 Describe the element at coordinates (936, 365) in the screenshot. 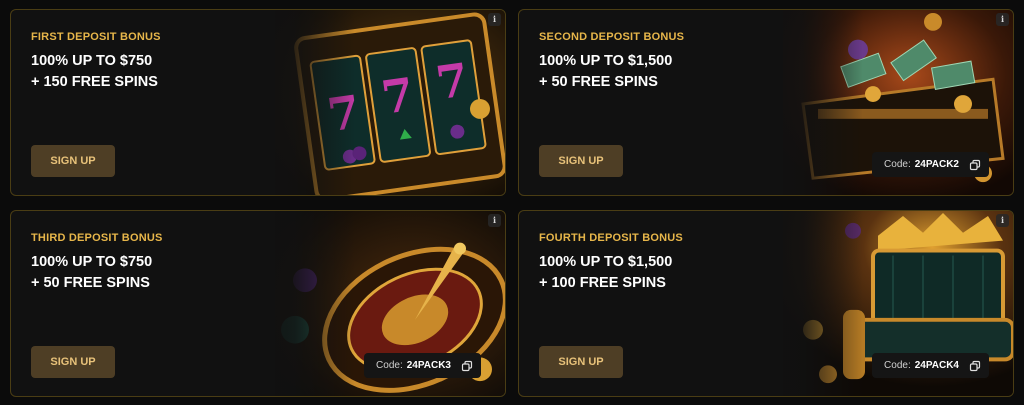

I see `code-value: 24PACK4` at that location.